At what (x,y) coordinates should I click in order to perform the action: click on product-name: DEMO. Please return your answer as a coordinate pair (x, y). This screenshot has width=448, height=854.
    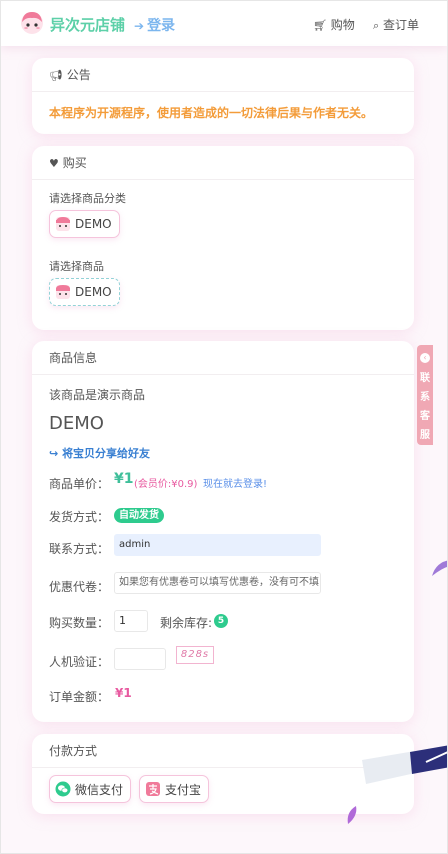
    Looking at the image, I should click on (76, 423).